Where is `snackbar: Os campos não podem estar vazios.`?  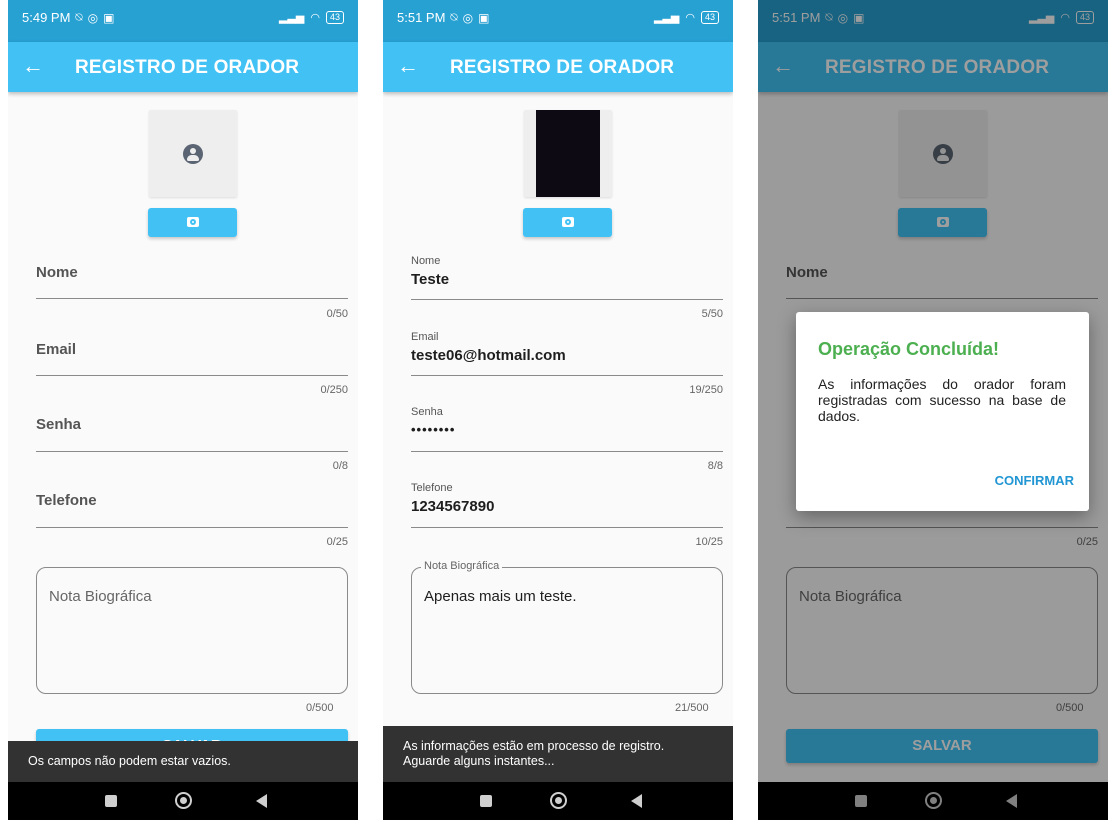
snackbar: Os campos não podem estar vazios. is located at coordinates (183, 761).